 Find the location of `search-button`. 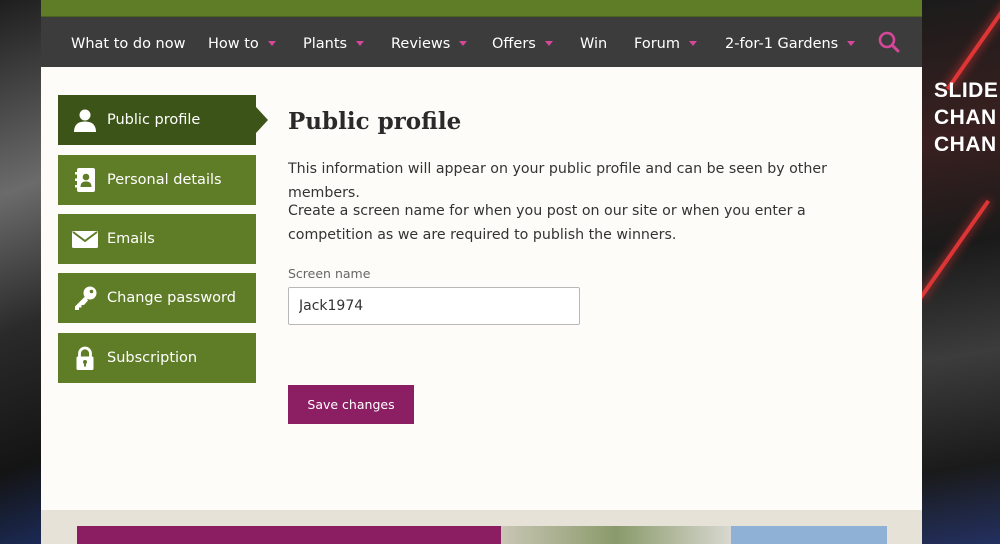

search-button is located at coordinates (889, 42).